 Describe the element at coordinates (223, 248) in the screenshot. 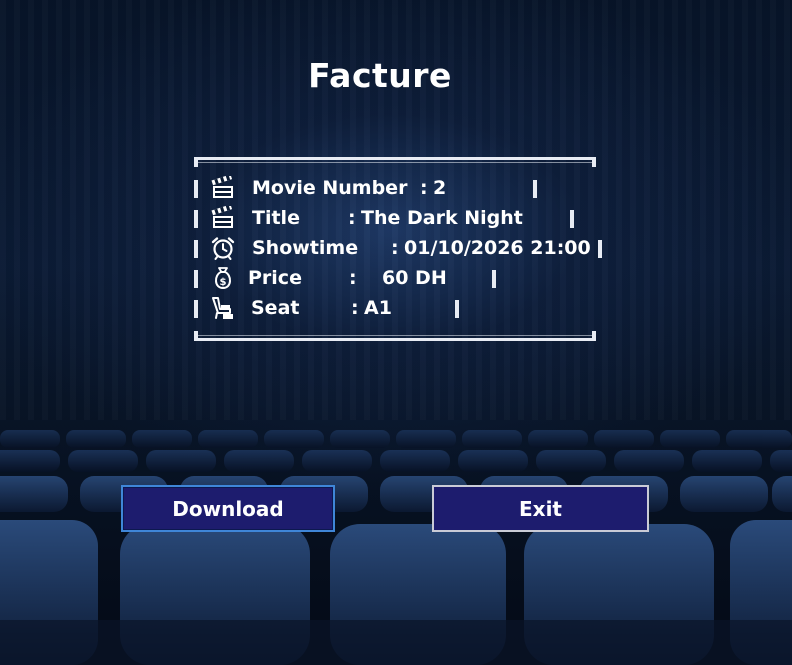

I see `alarm-clock-icon` at that location.